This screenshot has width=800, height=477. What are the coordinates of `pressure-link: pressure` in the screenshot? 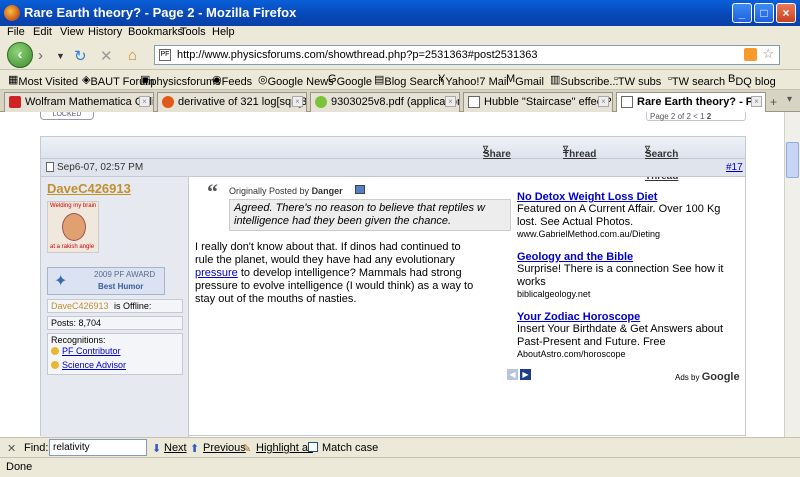 It's located at (216, 273).